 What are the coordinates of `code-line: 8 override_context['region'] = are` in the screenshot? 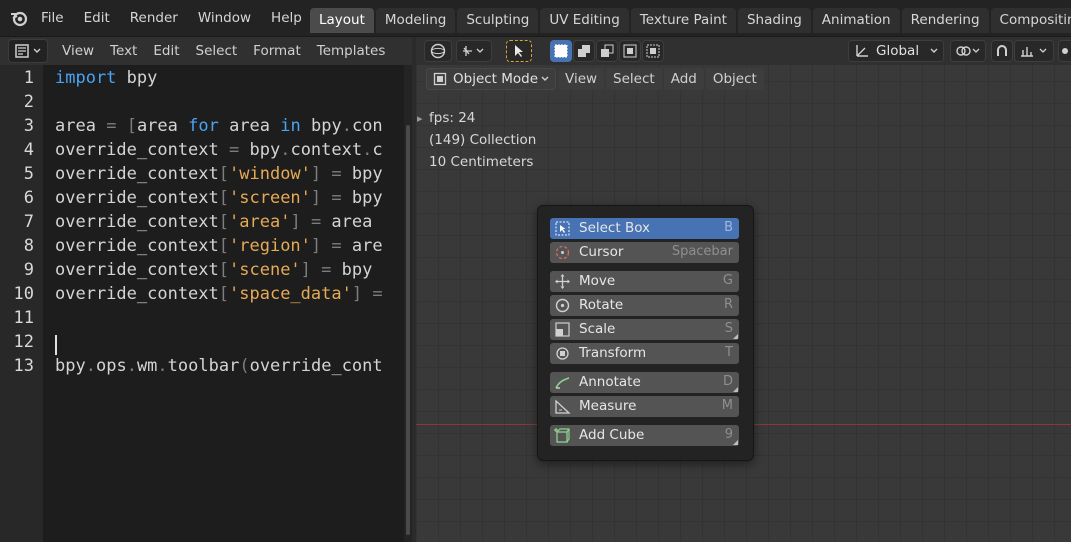 It's located at (202, 248).